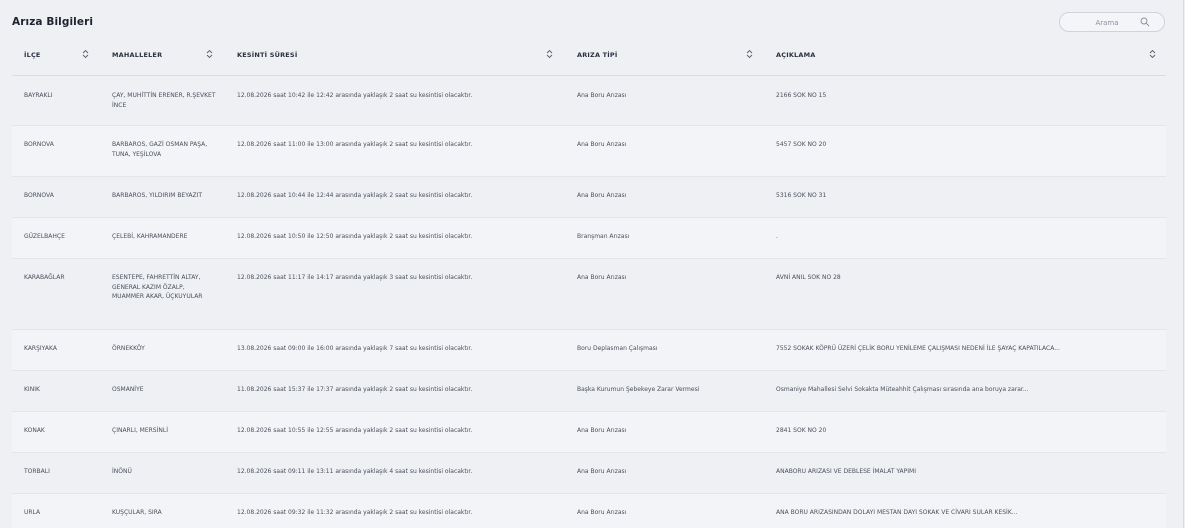  Describe the element at coordinates (846, 471) in the screenshot. I see `cell-aciklama: ANABORU ARIZASI VE DEBLESE İMALAT YAPIMI` at that location.